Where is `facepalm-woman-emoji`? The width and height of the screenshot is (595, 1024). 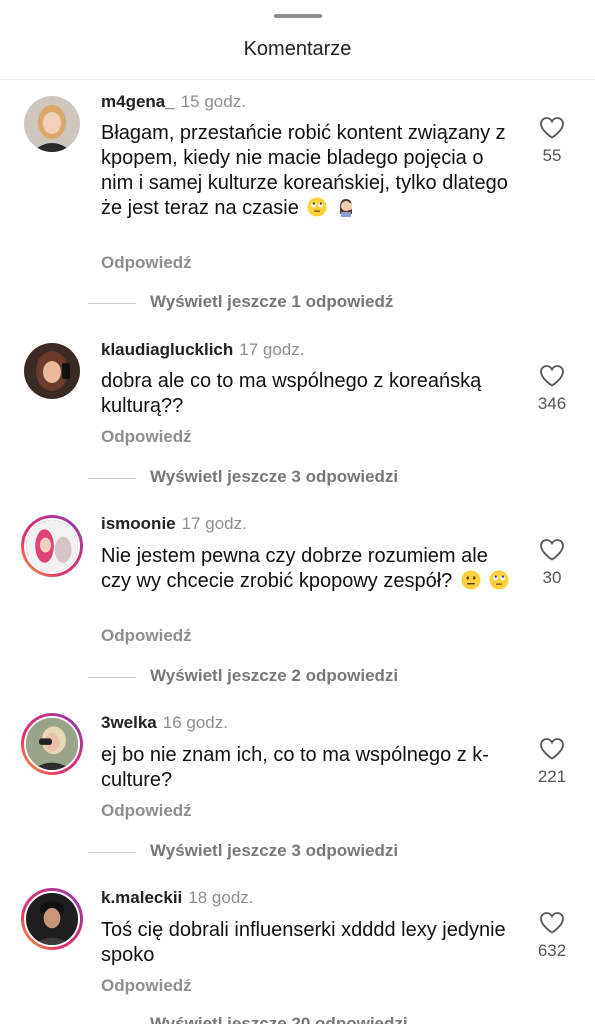 facepalm-woman-emoji is located at coordinates (346, 207).